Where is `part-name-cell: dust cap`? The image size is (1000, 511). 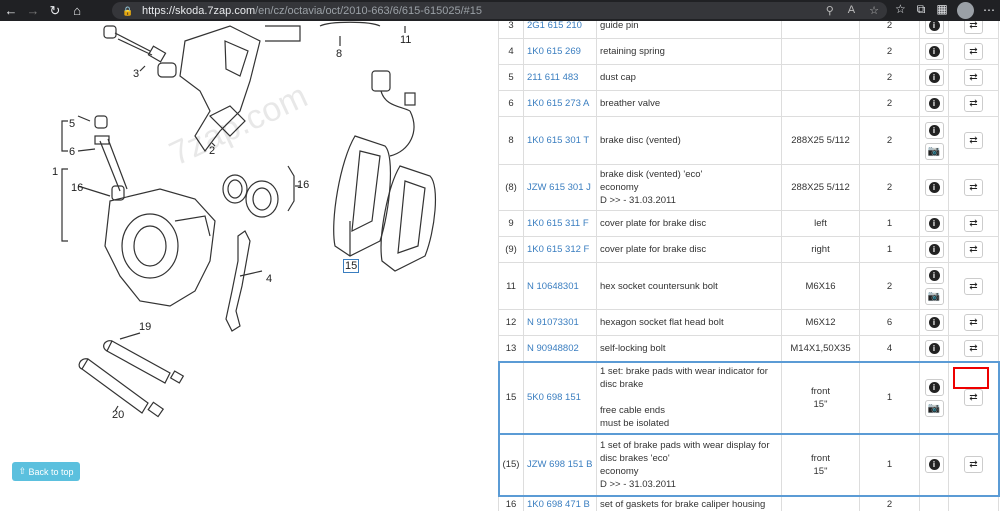
part-name-cell: dust cap is located at coordinates (689, 77).